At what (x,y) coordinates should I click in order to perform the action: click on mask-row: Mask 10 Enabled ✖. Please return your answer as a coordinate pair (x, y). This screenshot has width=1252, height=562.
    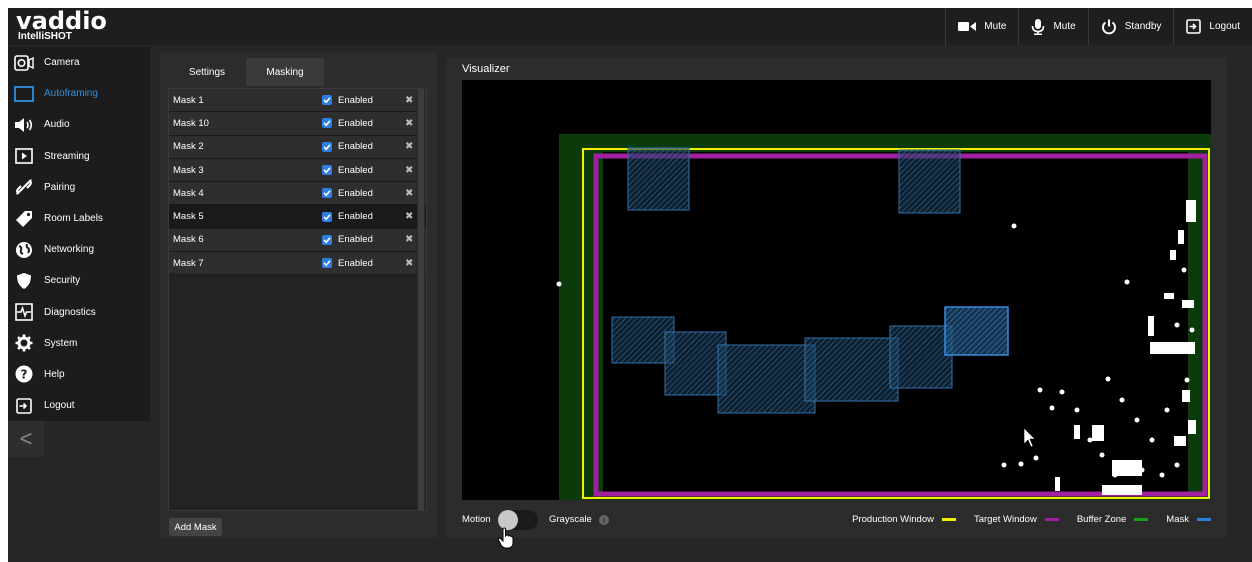
    Looking at the image, I should click on (297, 124).